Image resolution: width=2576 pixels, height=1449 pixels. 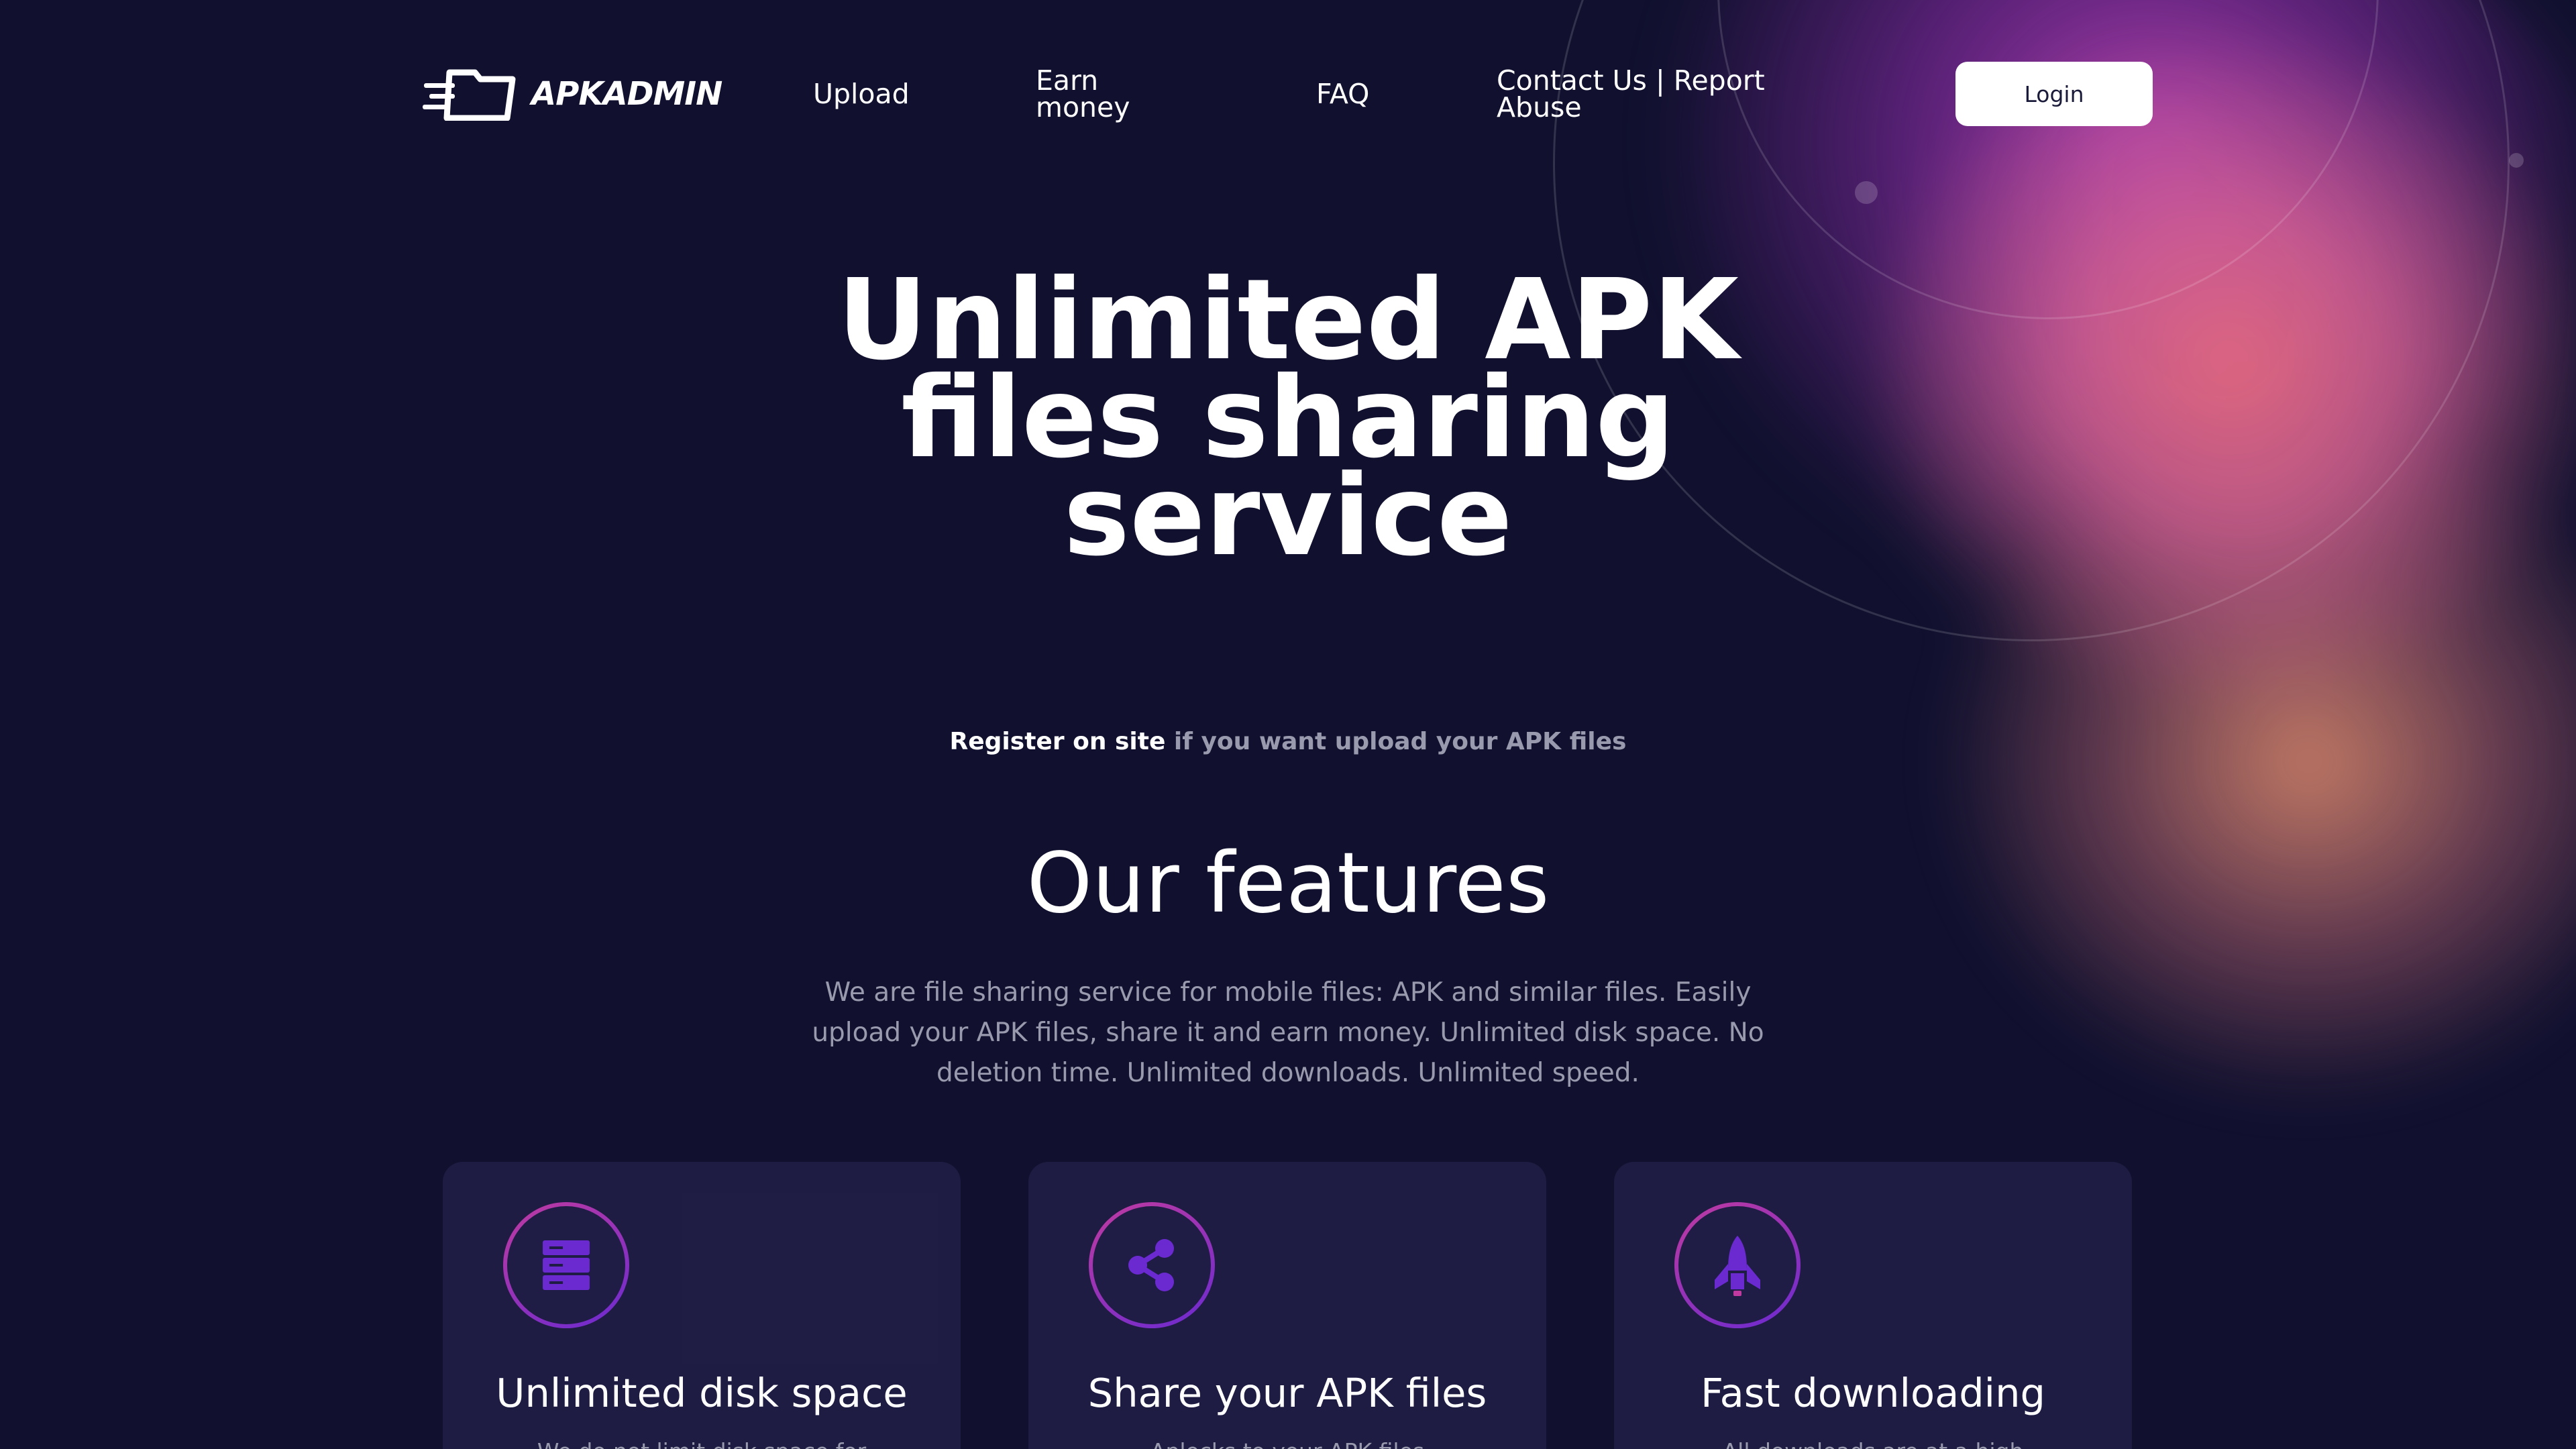 I want to click on server-icon, so click(x=566, y=1265).